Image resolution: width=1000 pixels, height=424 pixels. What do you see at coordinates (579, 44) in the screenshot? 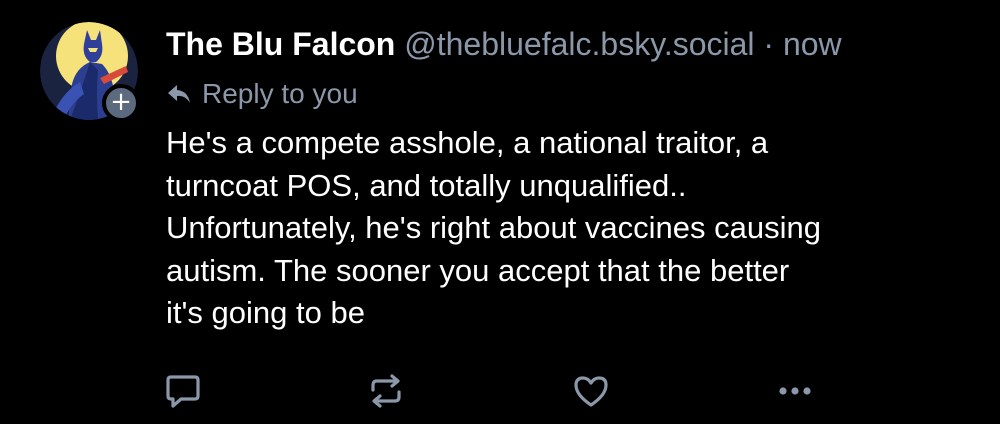
I see `author-handle: @thebluefalc.bsky.social` at bounding box center [579, 44].